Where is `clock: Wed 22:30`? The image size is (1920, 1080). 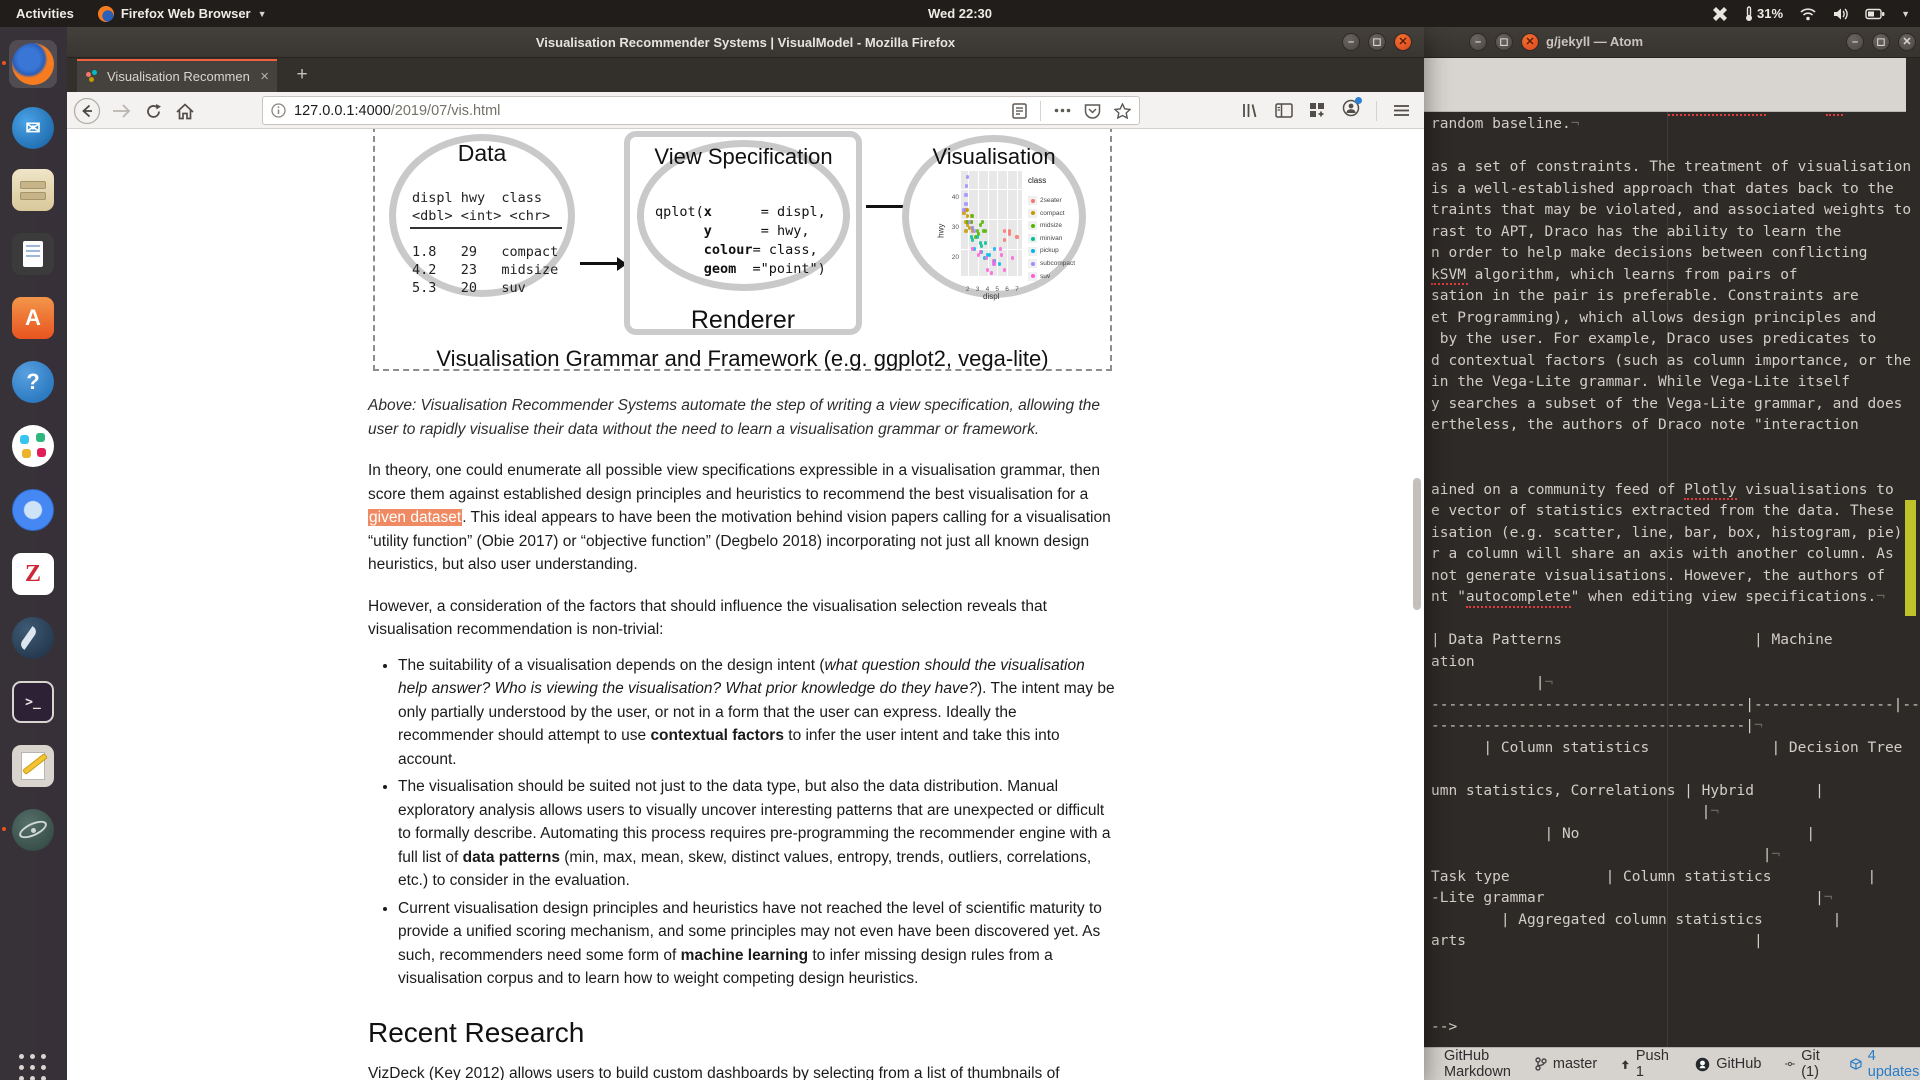 clock: Wed 22:30 is located at coordinates (960, 13).